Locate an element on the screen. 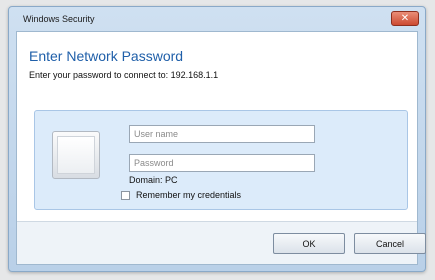  close-icon: ✕ is located at coordinates (405, 18).